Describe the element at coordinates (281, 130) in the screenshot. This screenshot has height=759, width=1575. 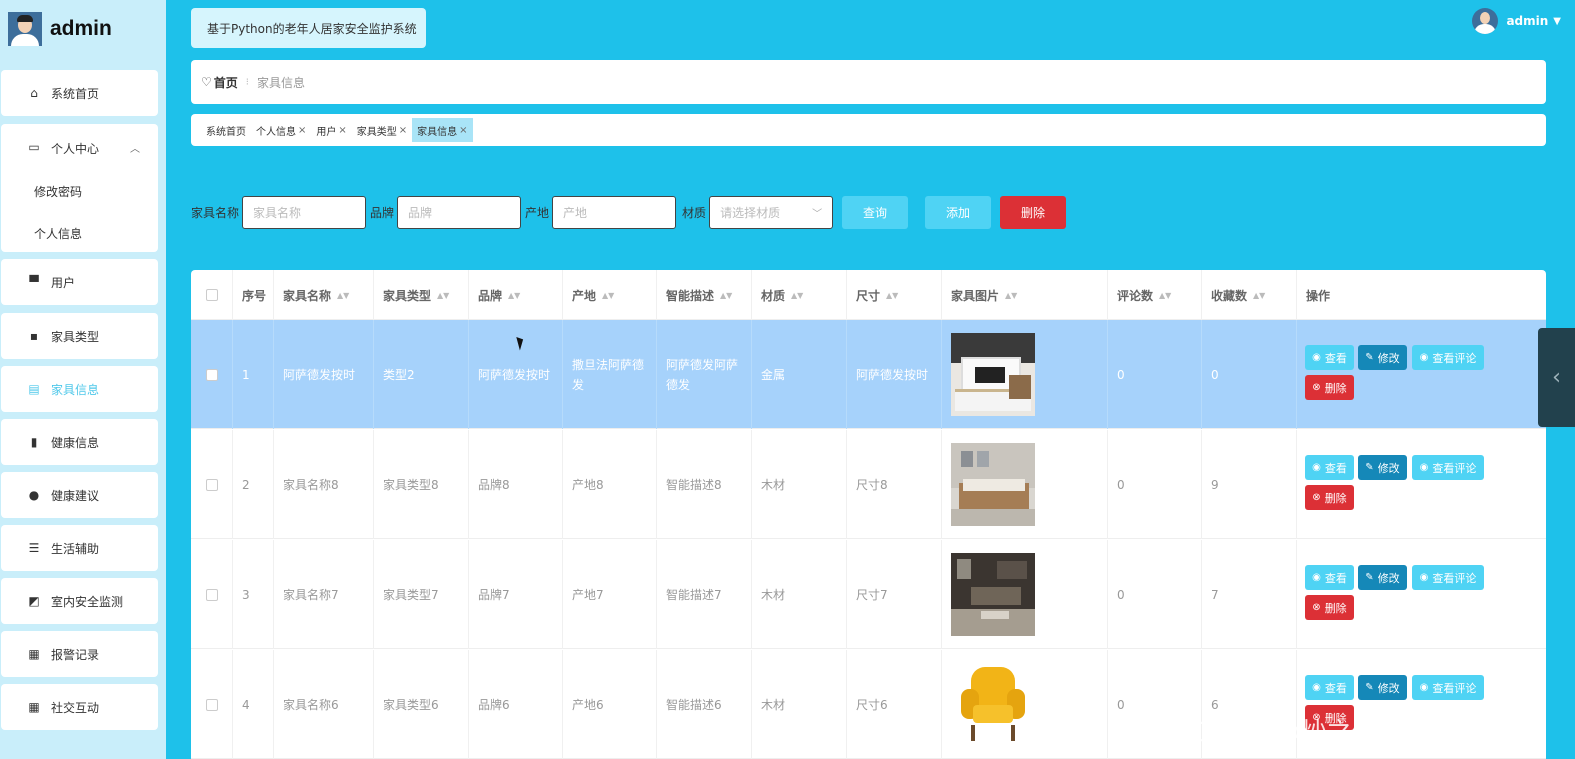
I see `tag-personal-info: 个人信息 ×` at that location.